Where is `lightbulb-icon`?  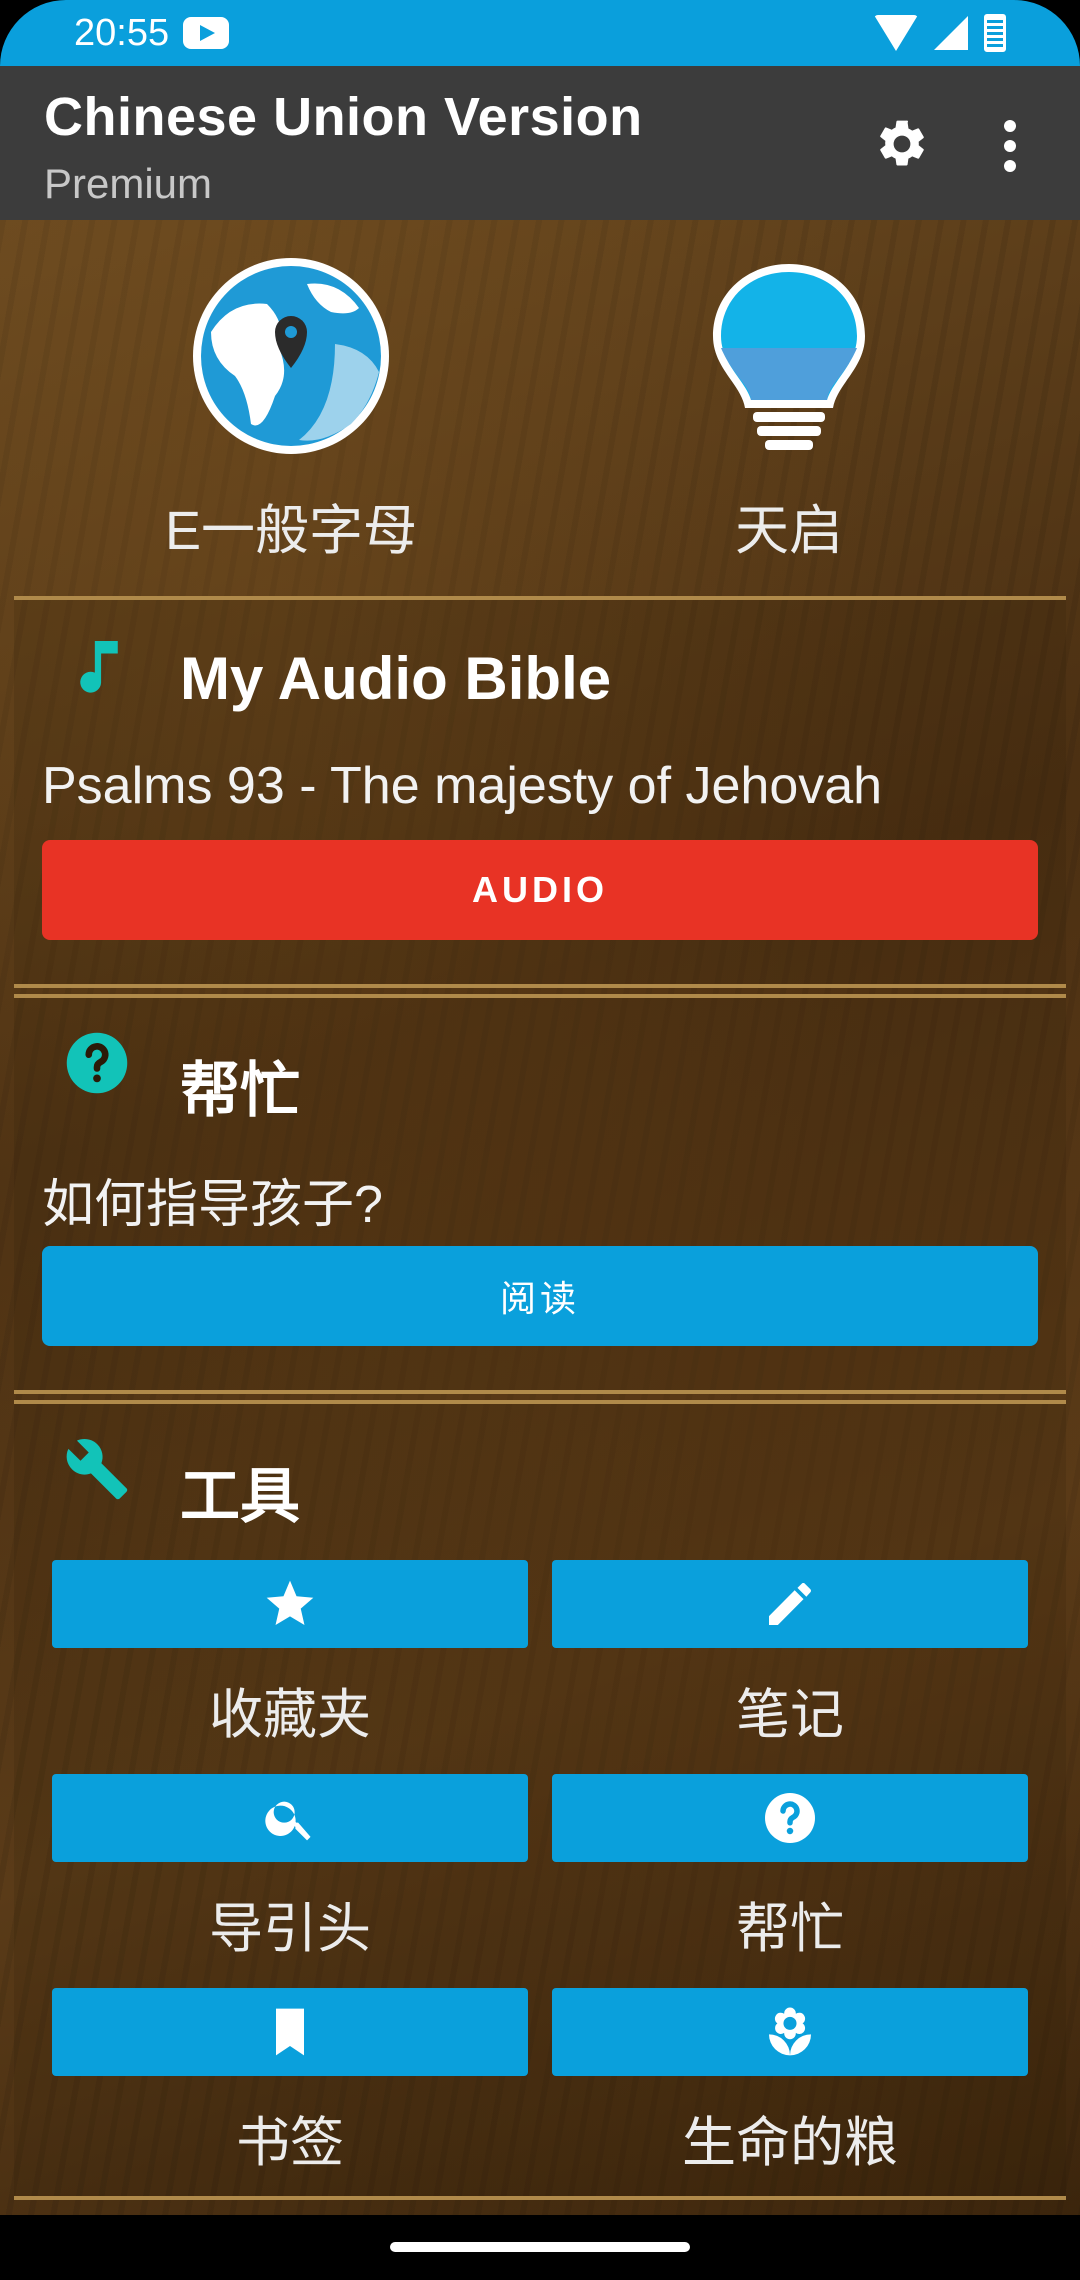 lightbulb-icon is located at coordinates (789, 357).